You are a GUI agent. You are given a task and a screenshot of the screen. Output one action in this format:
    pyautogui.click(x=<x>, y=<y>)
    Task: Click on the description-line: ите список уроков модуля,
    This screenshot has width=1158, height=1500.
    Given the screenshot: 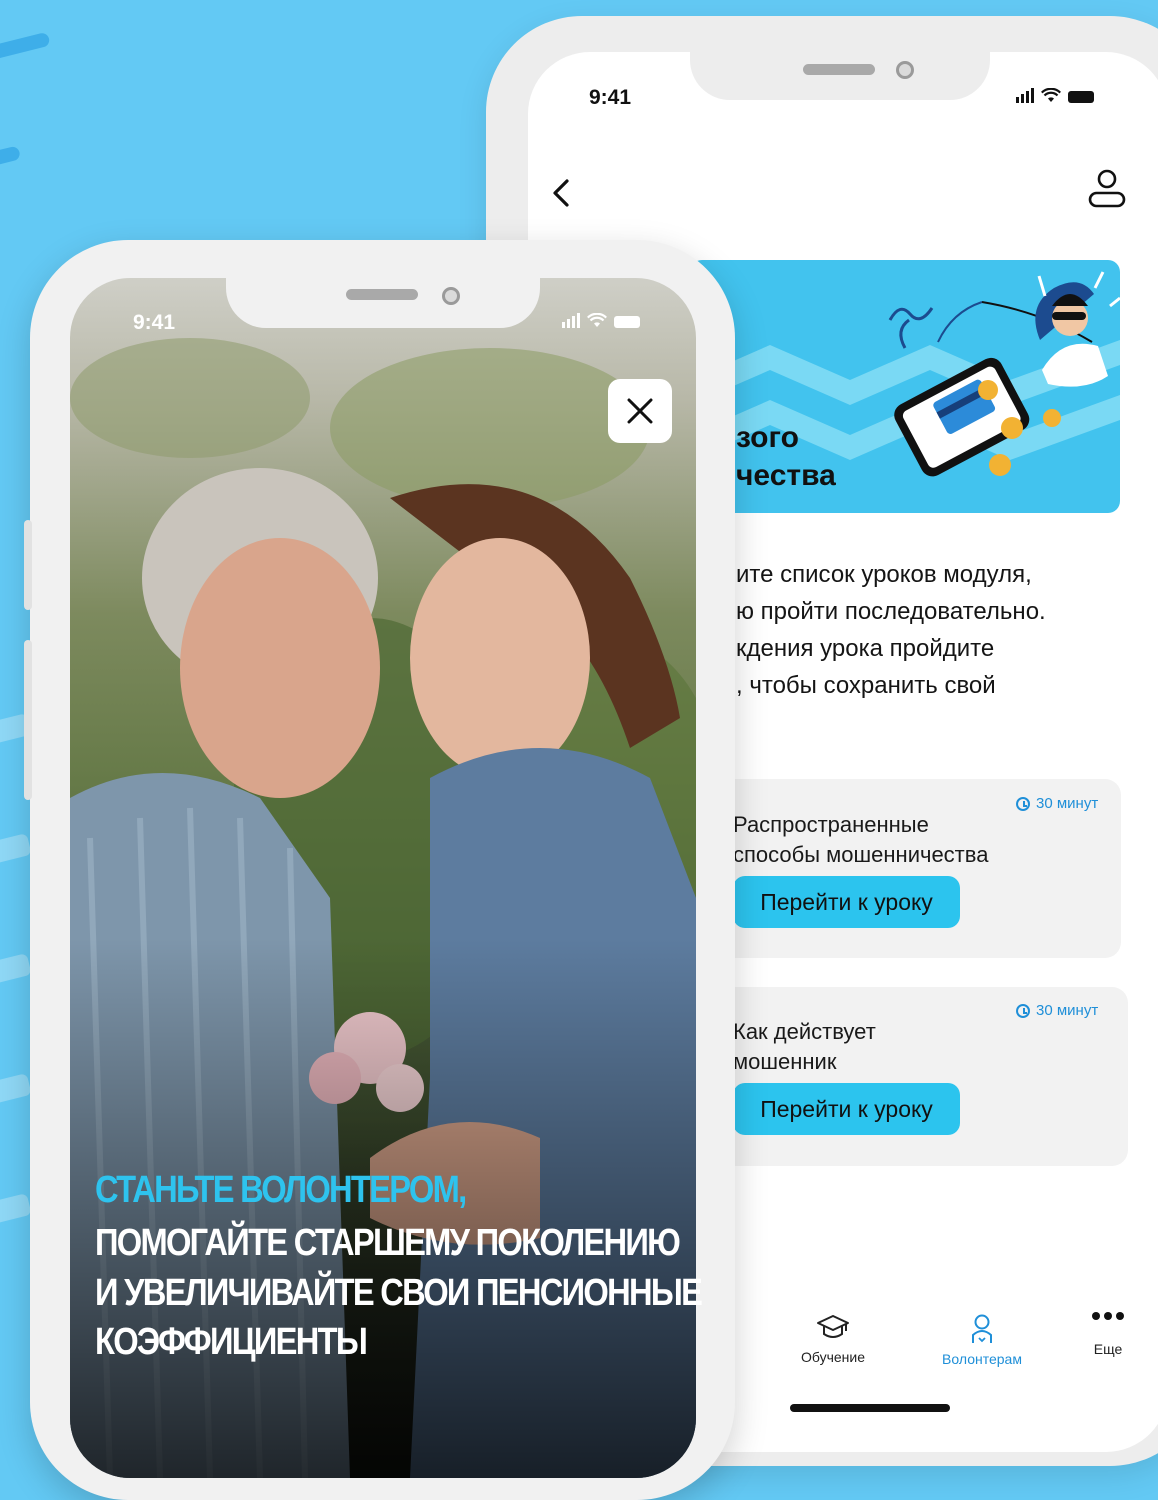 What is the action you would take?
    pyautogui.click(x=884, y=574)
    